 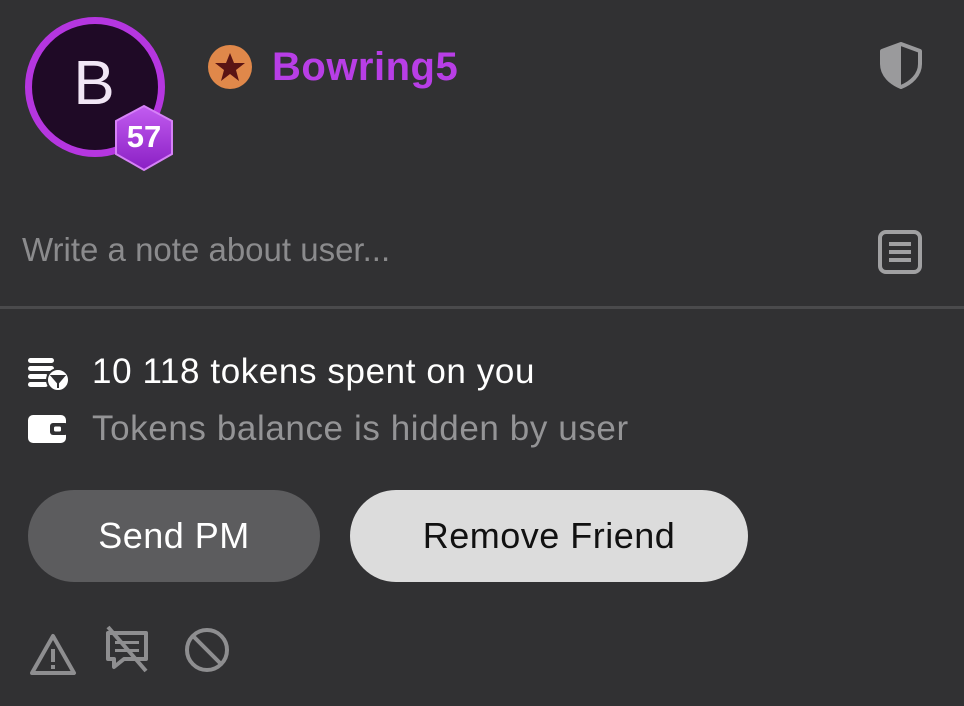 I want to click on avatar-letter: B, so click(x=94, y=83).